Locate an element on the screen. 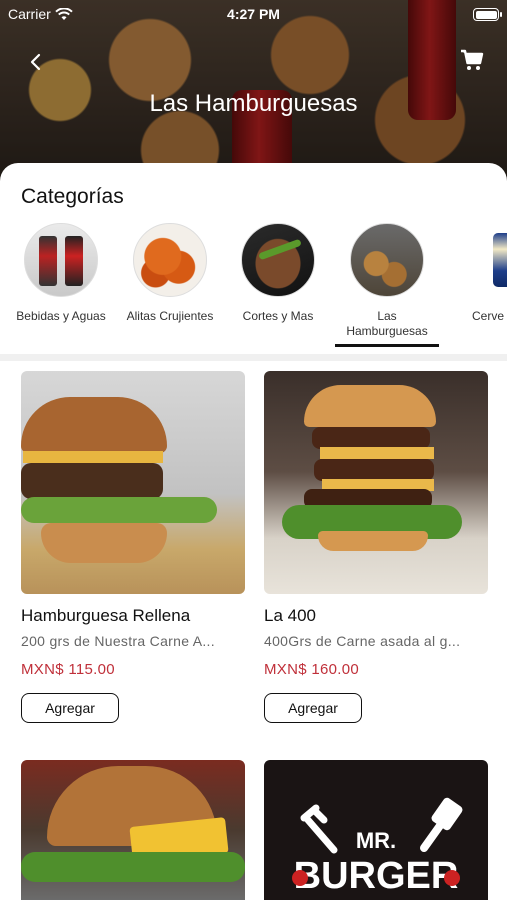  status-bar: Carrier 4:27 PM is located at coordinates (253, 14).